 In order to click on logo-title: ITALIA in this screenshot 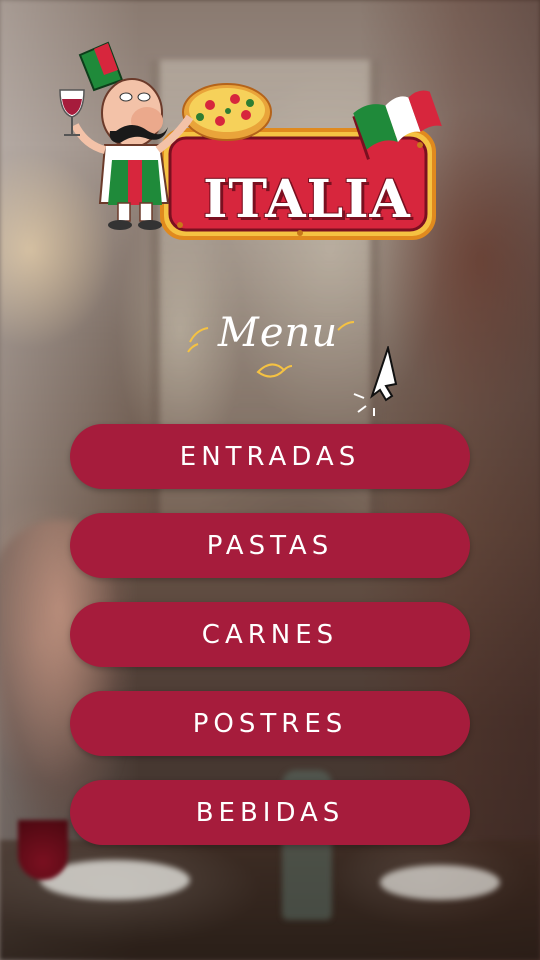, I will do `click(307, 199)`.